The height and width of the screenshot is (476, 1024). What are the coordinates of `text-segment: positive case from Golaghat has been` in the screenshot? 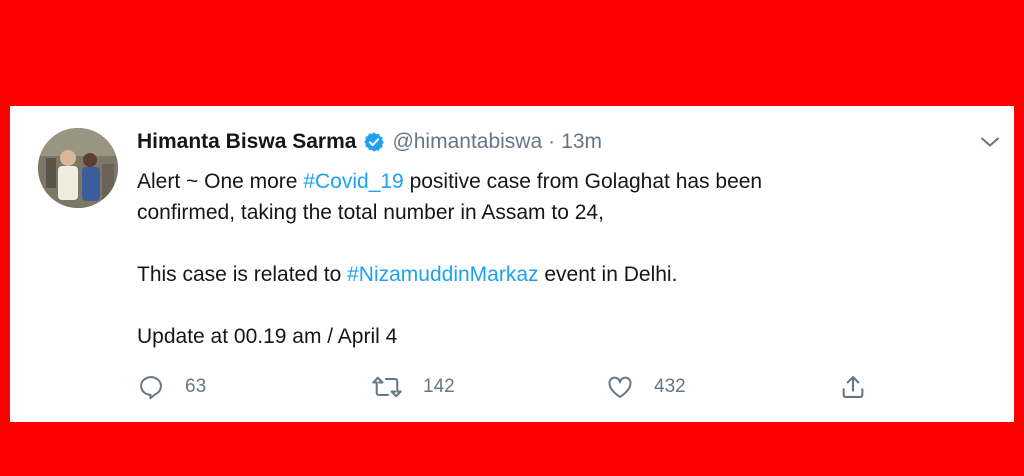 It's located at (583, 181).